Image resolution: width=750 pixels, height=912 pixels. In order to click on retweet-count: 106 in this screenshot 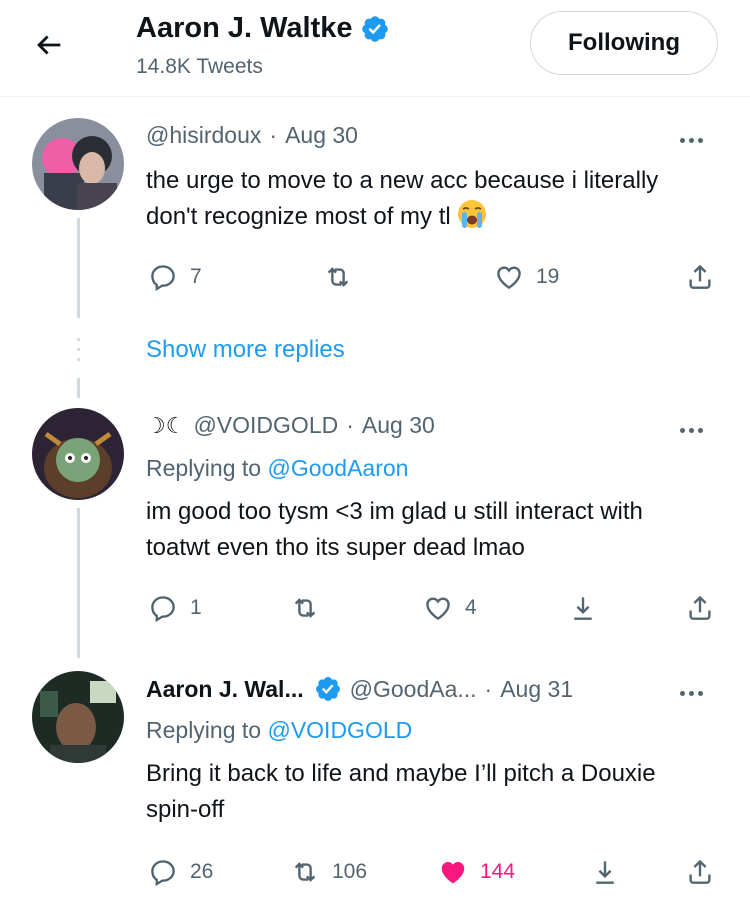, I will do `click(350, 871)`.